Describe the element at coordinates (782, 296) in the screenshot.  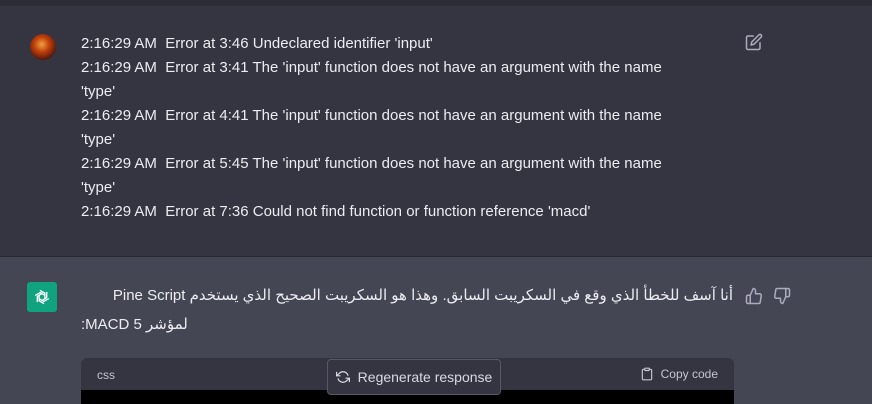
I see `thumbs-down-icon` at that location.